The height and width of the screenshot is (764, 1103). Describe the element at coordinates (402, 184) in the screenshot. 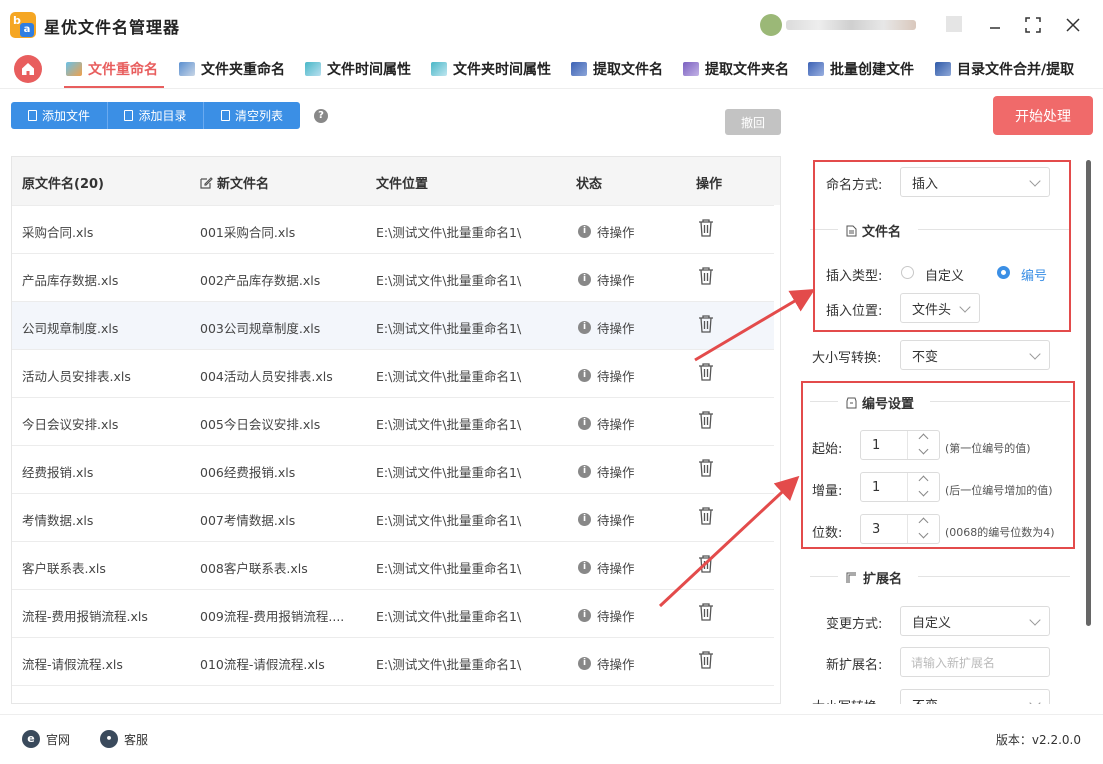

I see `header-location: 文件位置` at that location.